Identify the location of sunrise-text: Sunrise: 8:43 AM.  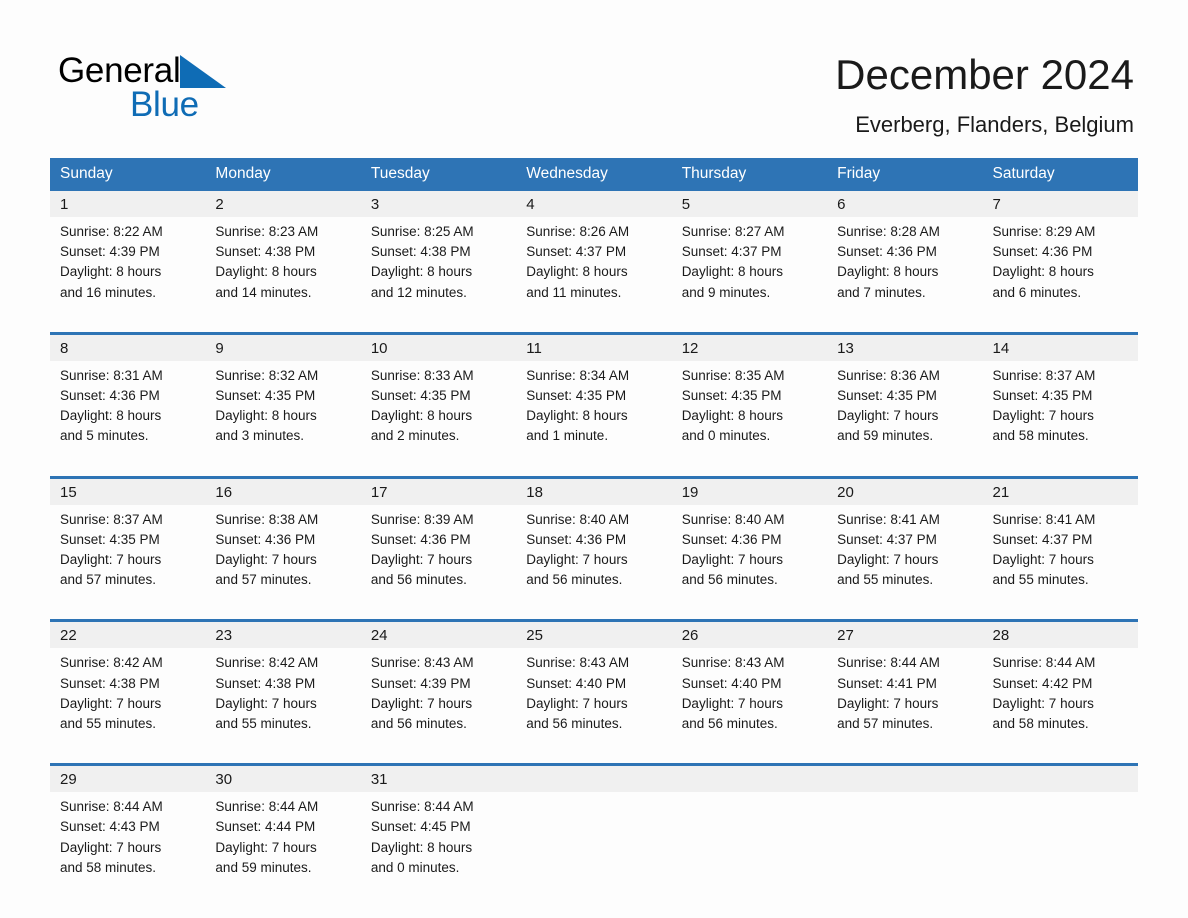
(422, 663).